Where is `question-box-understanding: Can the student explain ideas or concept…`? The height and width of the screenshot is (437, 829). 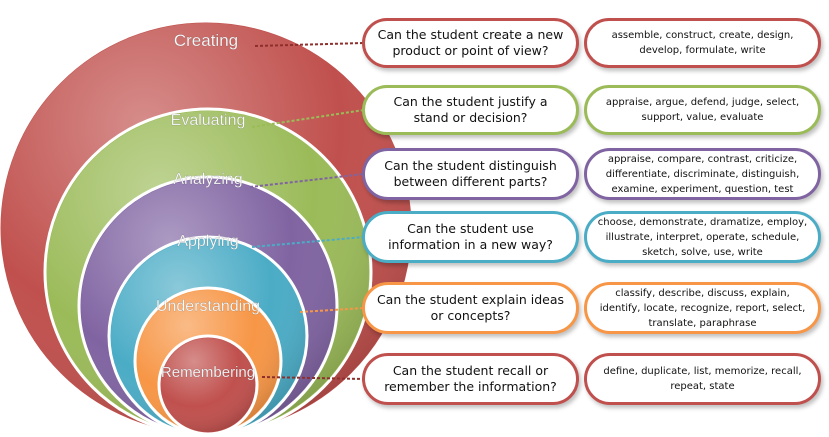 question-box-understanding: Can the student explain ideas or concept… is located at coordinates (470, 308).